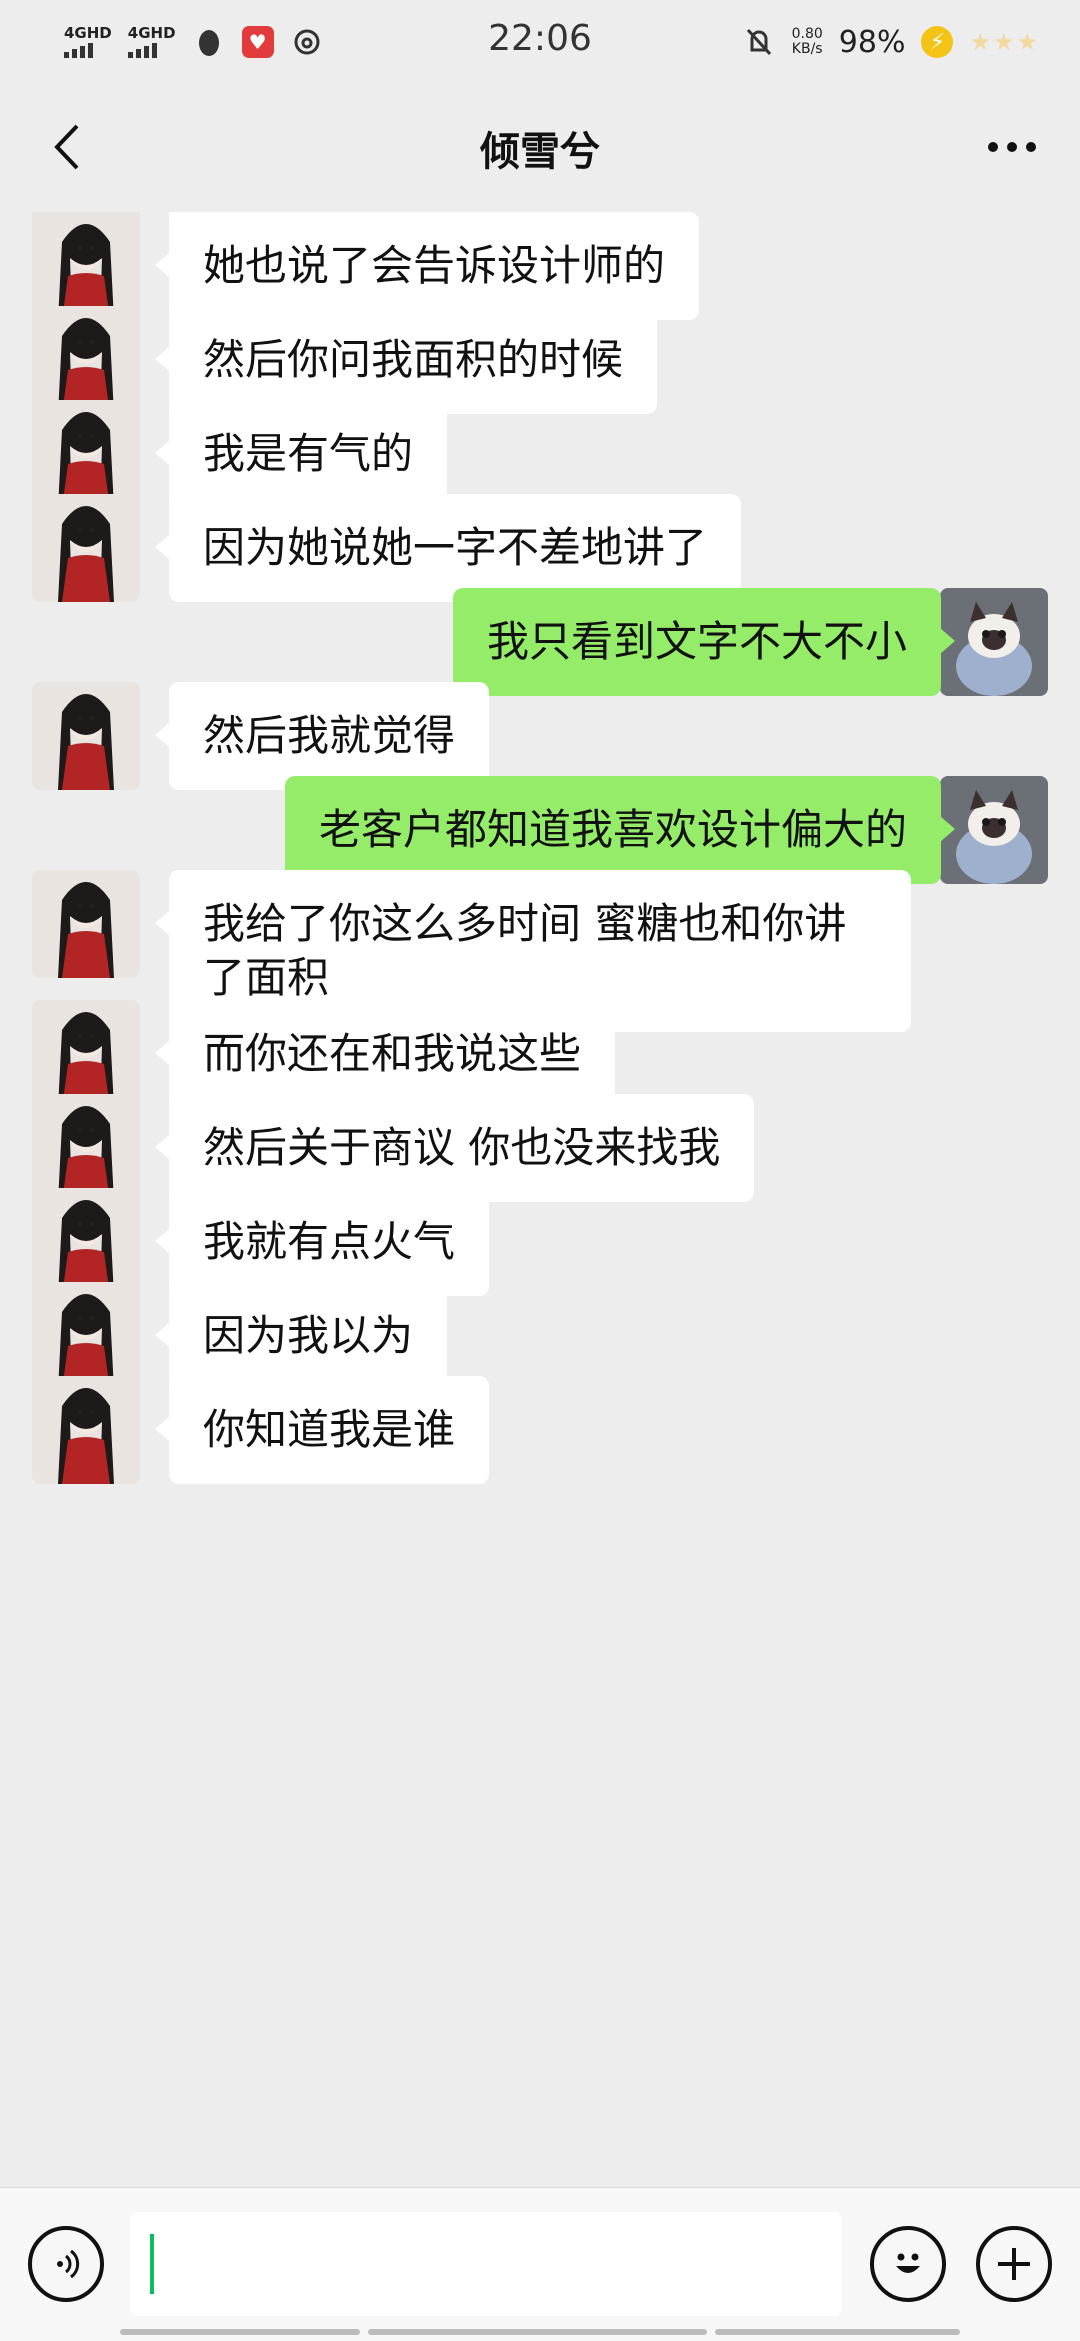  I want to click on incoming-message: 然后我就觉得, so click(540, 736).